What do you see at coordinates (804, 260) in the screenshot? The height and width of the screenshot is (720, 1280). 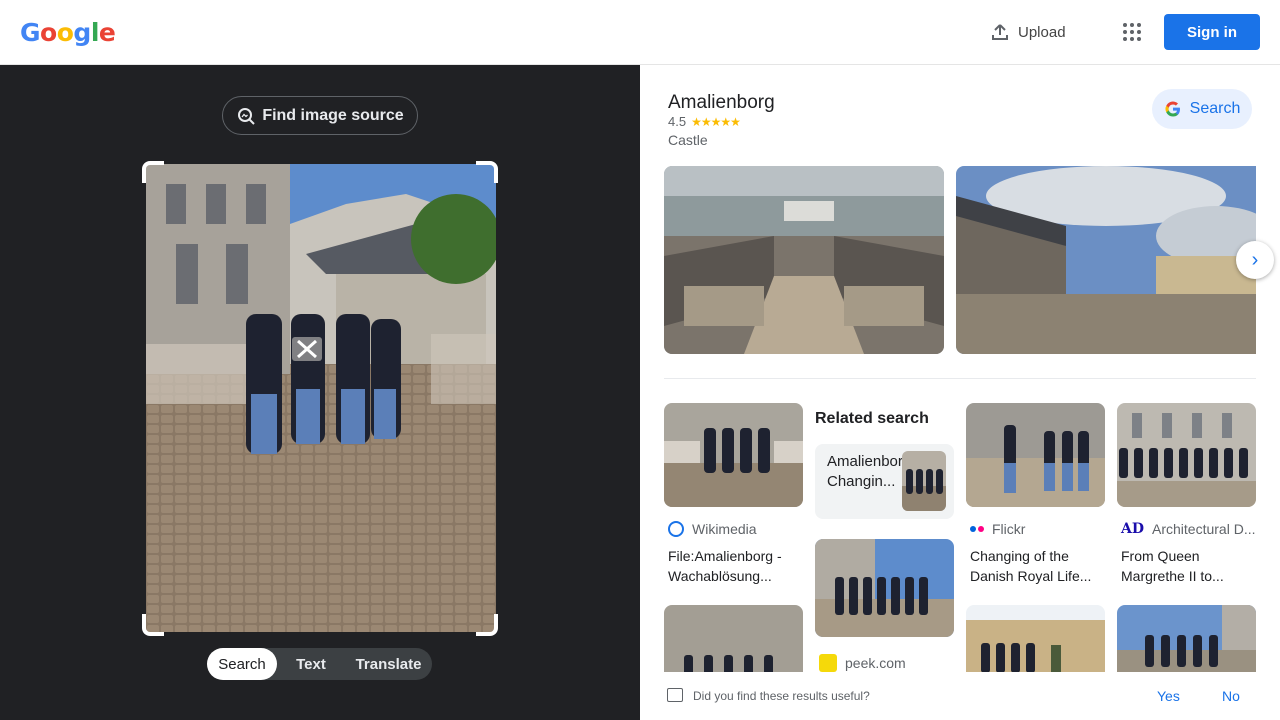 I see `place-image-aerial` at bounding box center [804, 260].